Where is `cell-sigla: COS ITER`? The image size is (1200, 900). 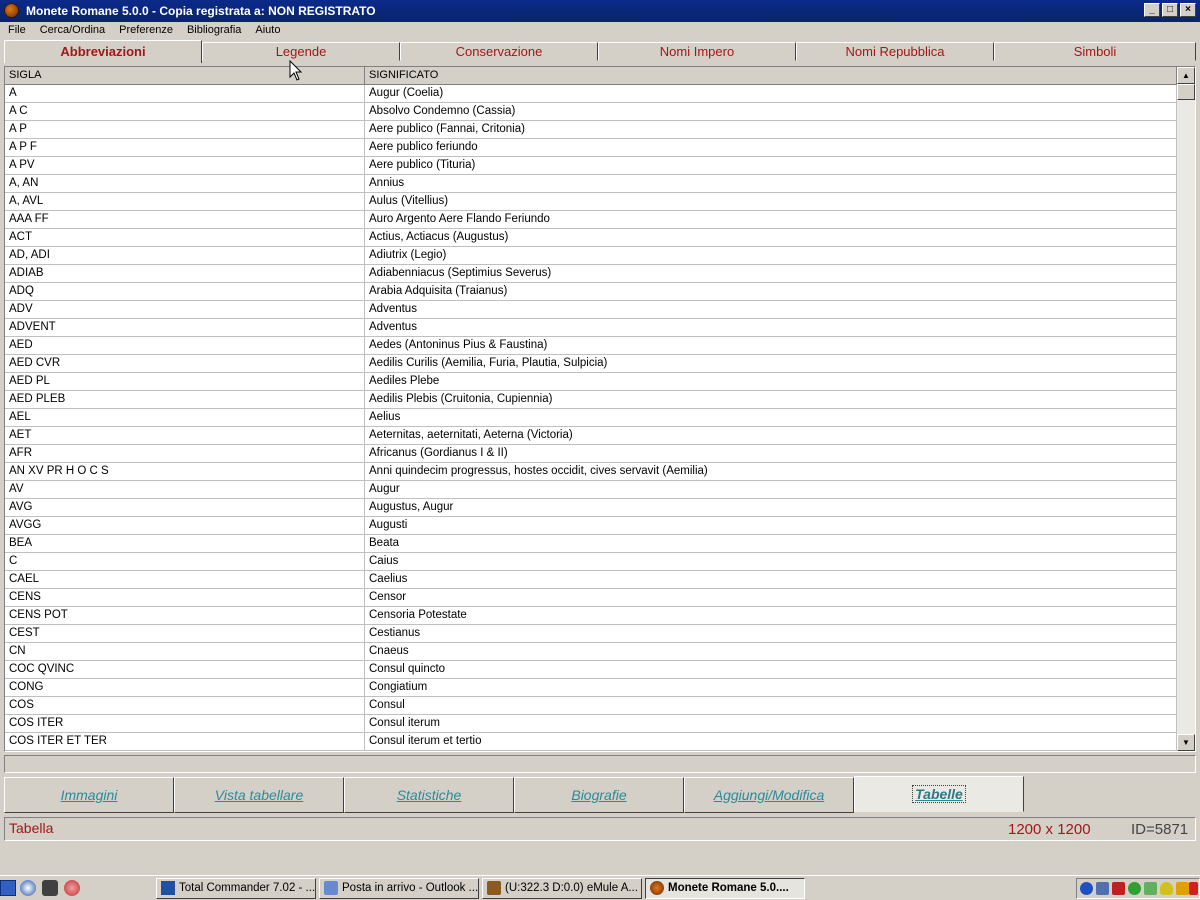
cell-sigla: COS ITER is located at coordinates (185, 724).